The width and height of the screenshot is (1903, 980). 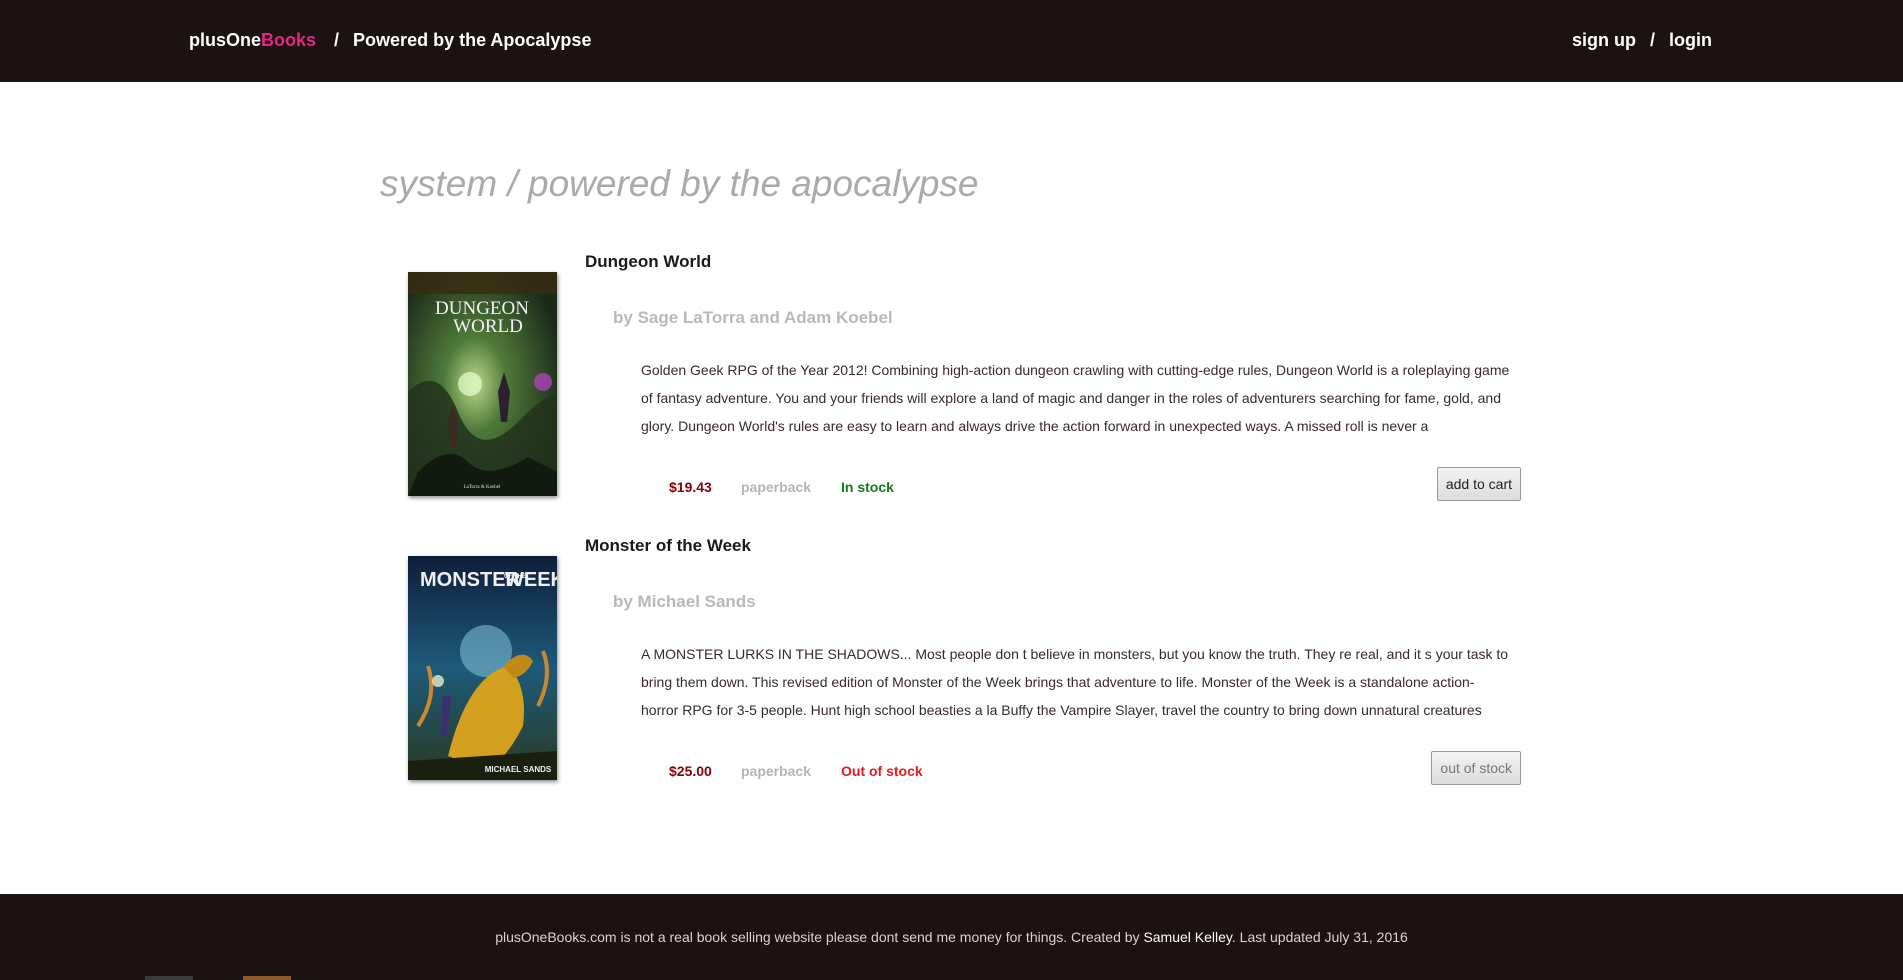 What do you see at coordinates (482, 487) in the screenshot?
I see `svg-text: LaTorra & Koebel` at bounding box center [482, 487].